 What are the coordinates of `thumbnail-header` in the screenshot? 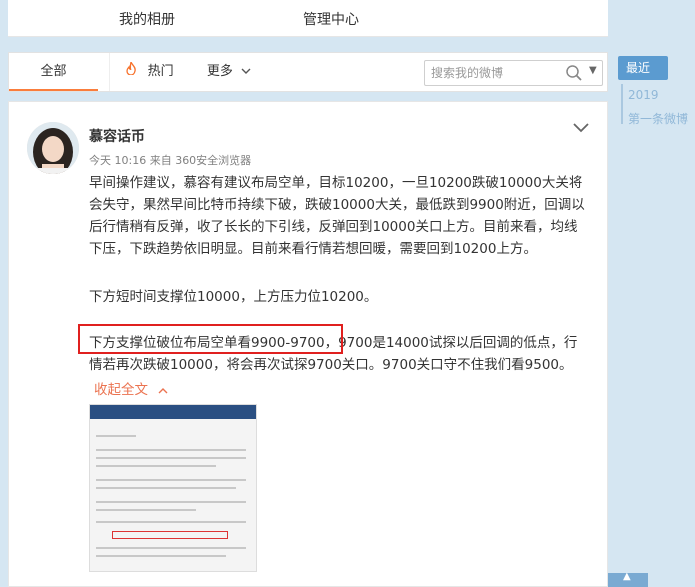 It's located at (173, 412).